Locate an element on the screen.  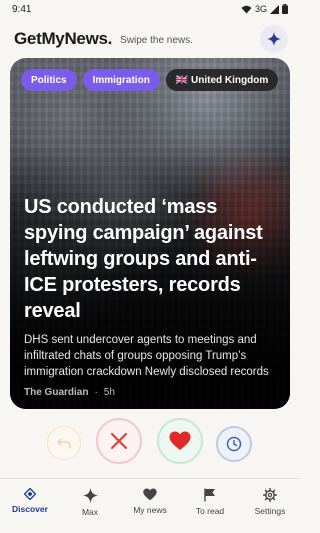
nav-my-news: My news is located at coordinates (150, 506).